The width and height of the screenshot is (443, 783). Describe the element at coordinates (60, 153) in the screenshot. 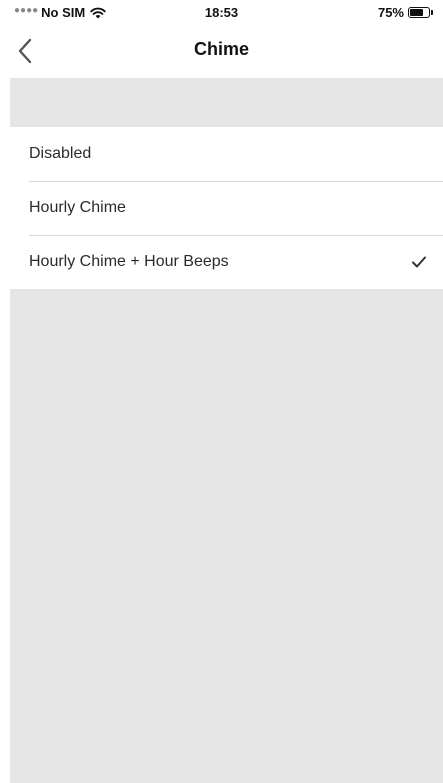

I see `option-label: Disabled` at that location.